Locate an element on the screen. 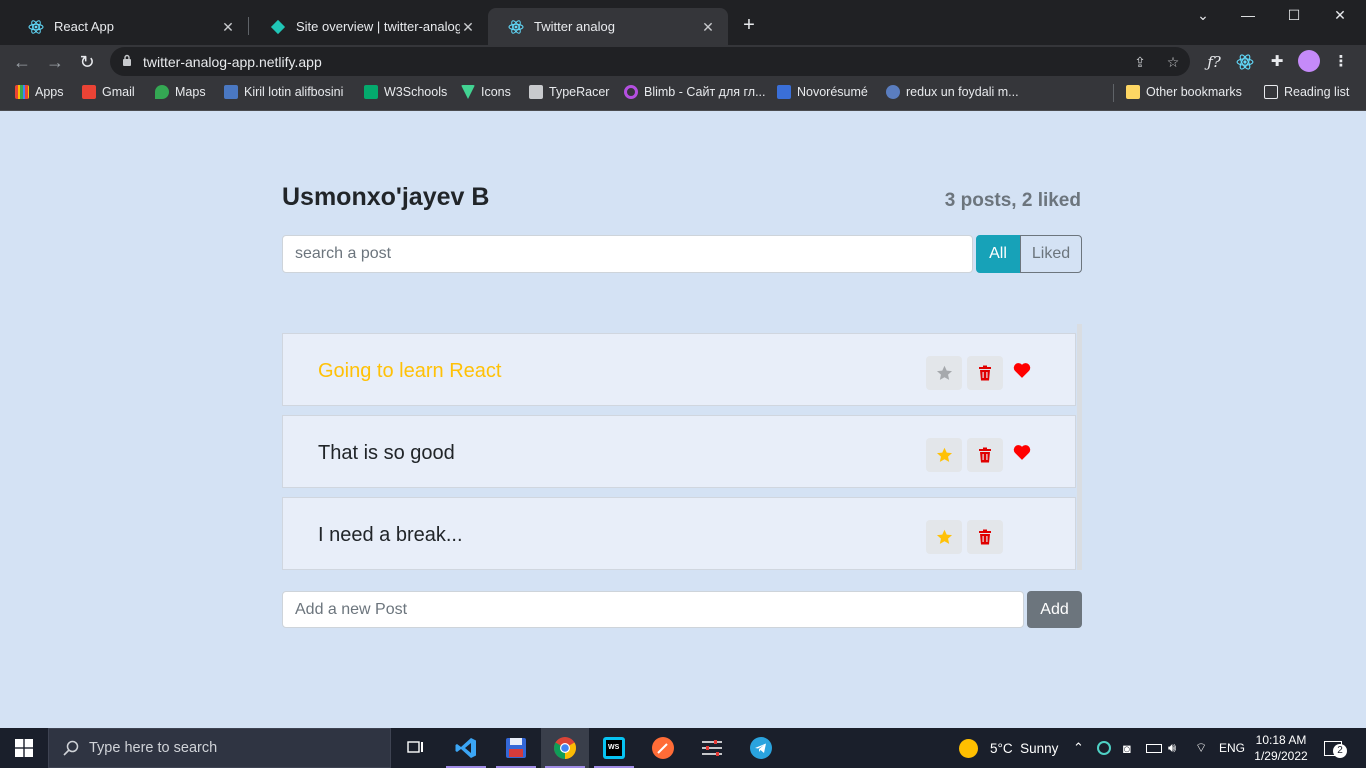  redux-icon is located at coordinates (893, 92).